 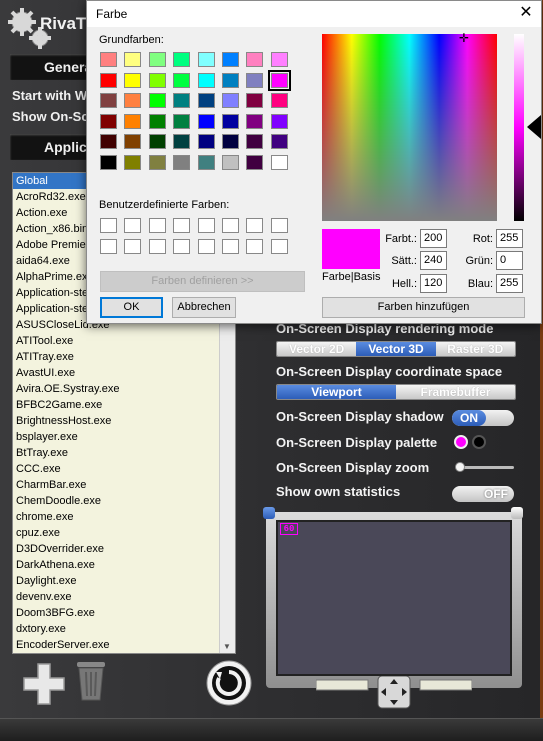 What do you see at coordinates (124, 469) in the screenshot?
I see `list-item: CCC.exe` at bounding box center [124, 469].